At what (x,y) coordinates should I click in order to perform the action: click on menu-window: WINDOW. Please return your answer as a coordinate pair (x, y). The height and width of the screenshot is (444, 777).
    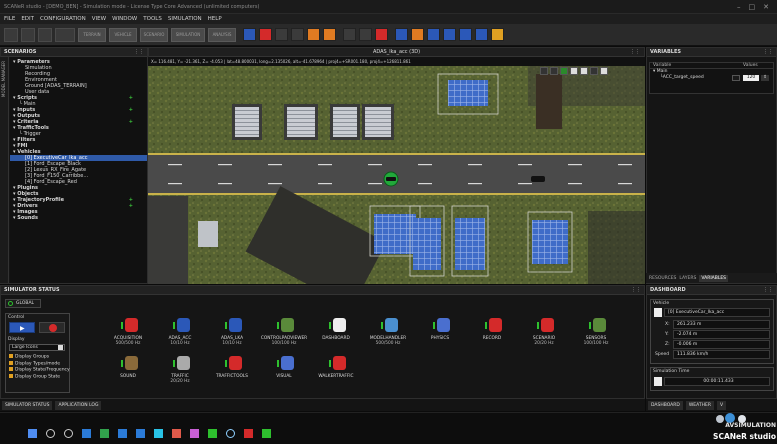
    Looking at the image, I should click on (124, 19).